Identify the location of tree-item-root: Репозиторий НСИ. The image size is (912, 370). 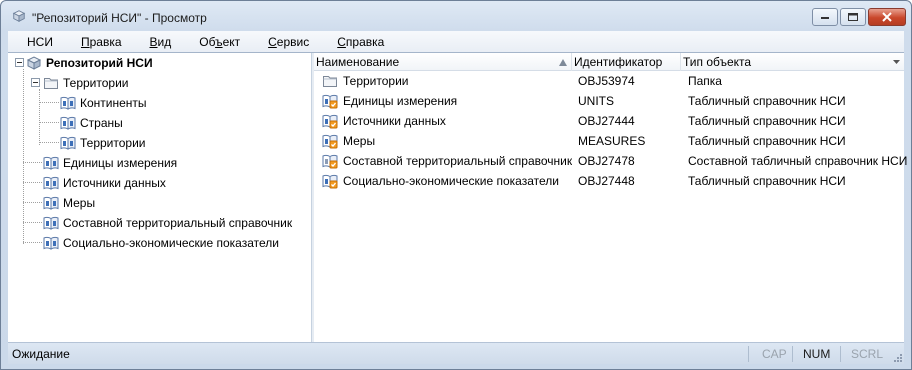
(89, 63).